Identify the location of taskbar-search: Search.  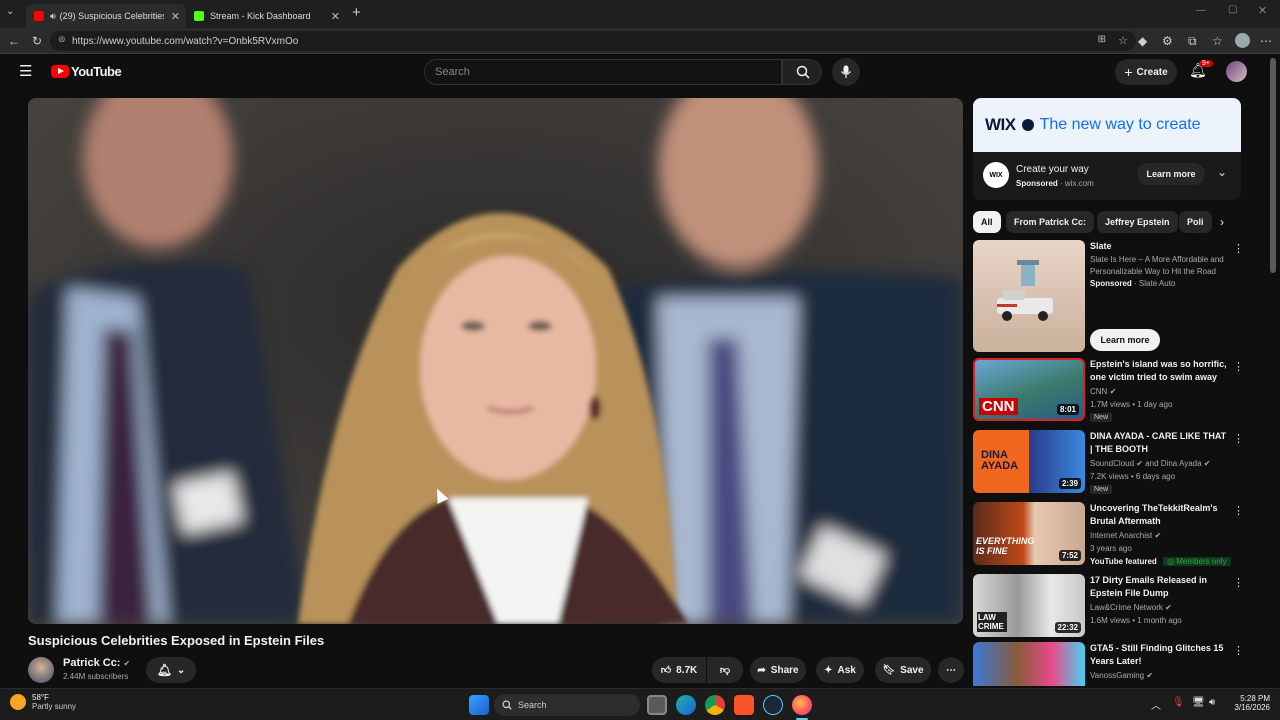
(567, 705).